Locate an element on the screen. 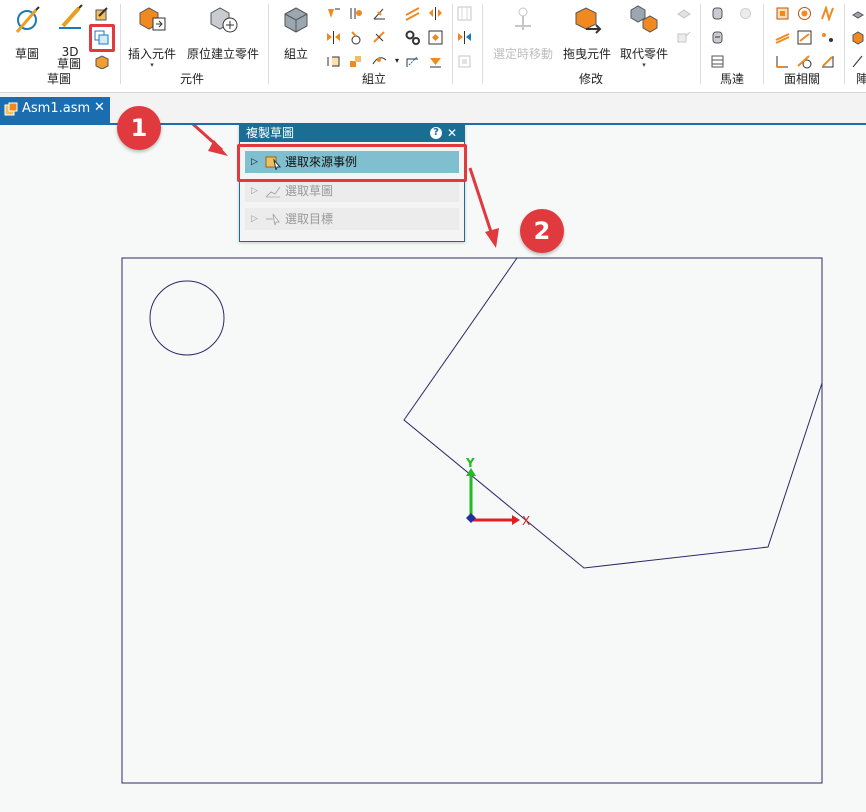 The height and width of the screenshot is (812, 866). motor-rotate-icon is located at coordinates (717, 37).